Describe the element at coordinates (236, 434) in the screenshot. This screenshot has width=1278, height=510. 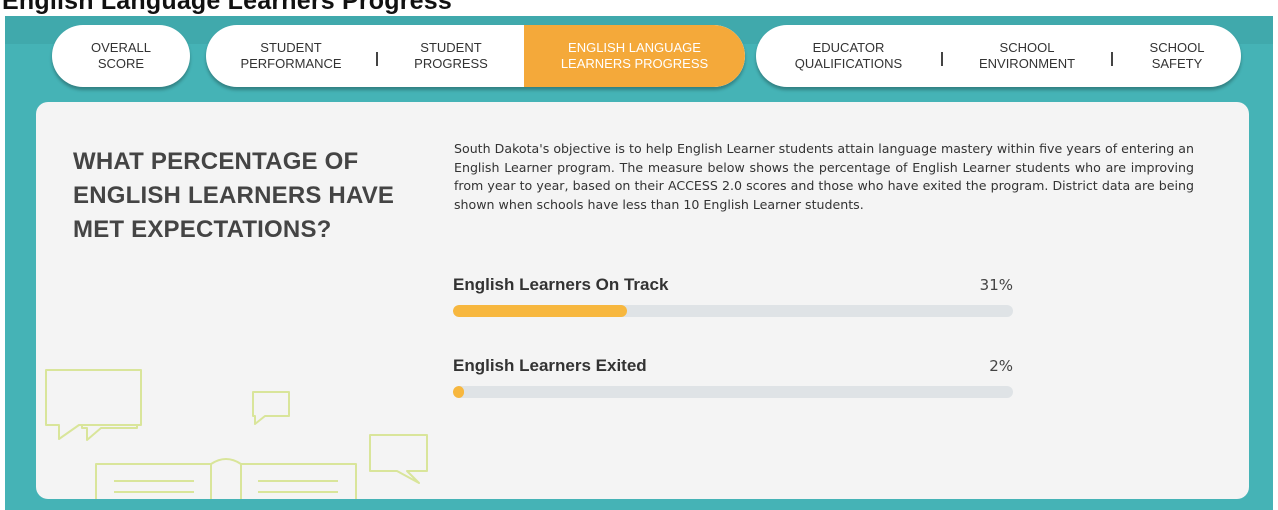
I see `book-speech-bubbles-icon` at that location.